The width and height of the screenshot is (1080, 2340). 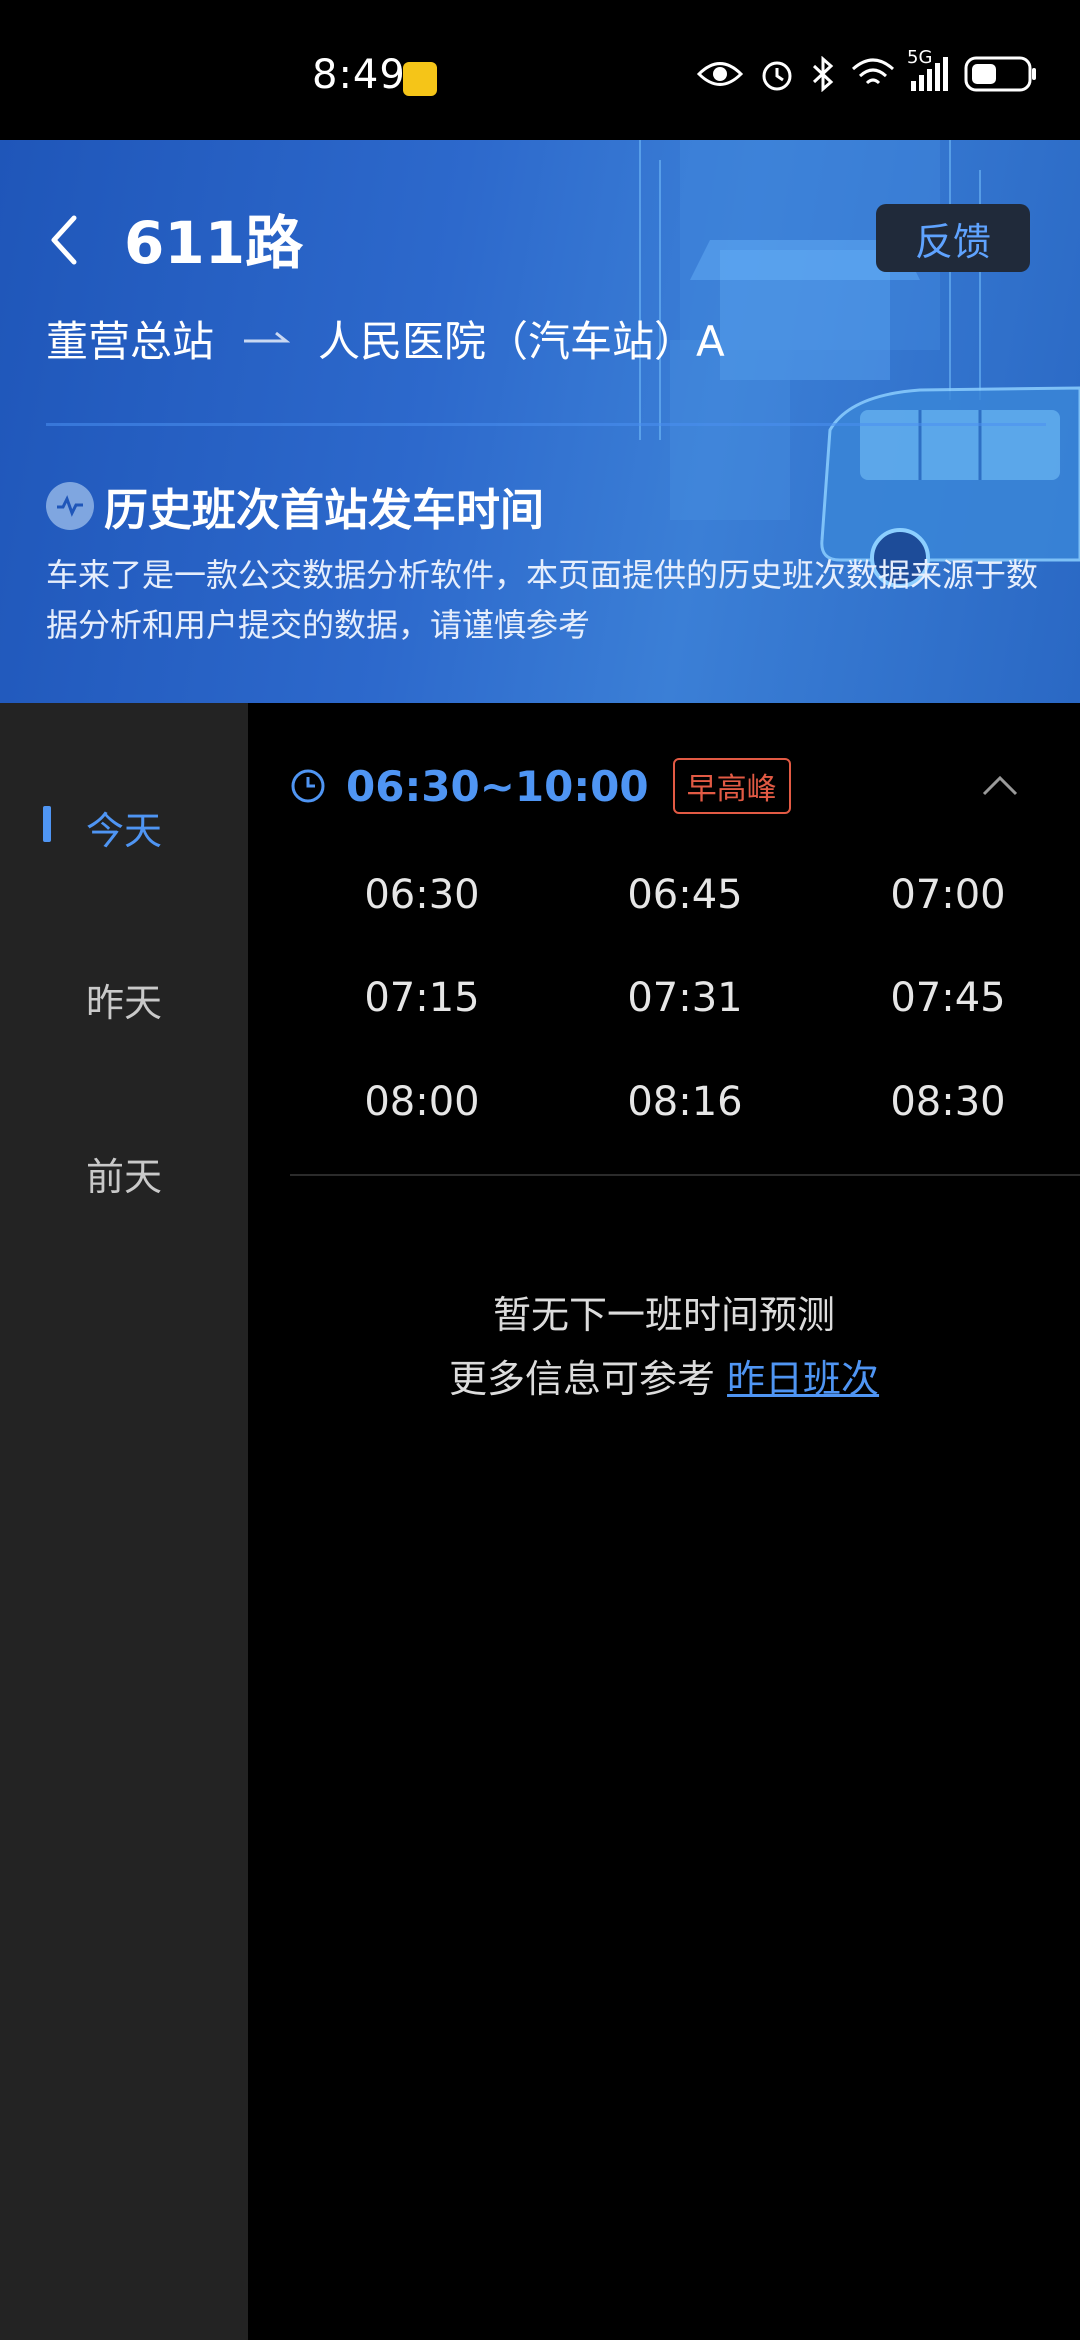 I want to click on route-stations: 董营总站 人民医院（汽车站）A, so click(x=385, y=338).